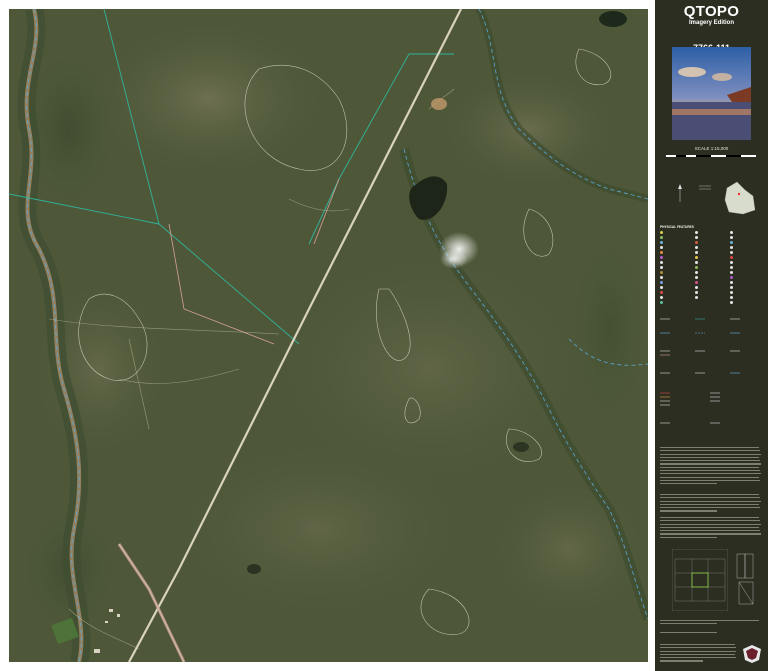 Image resolution: width=768 pixels, height=671 pixels. What do you see at coordinates (711, 148) in the screenshot?
I see `scale-label: SCALE 1:15,000` at bounding box center [711, 148].